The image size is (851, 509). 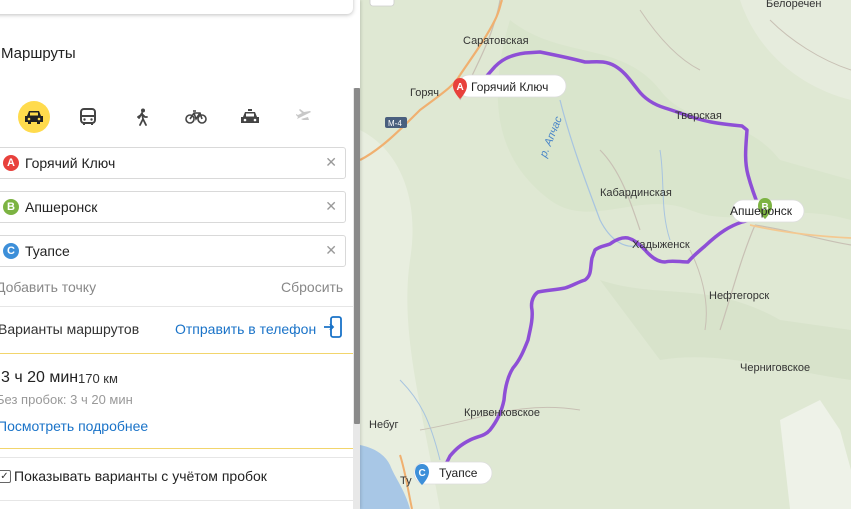 I want to click on town-label: Саратовская, so click(x=496, y=41).